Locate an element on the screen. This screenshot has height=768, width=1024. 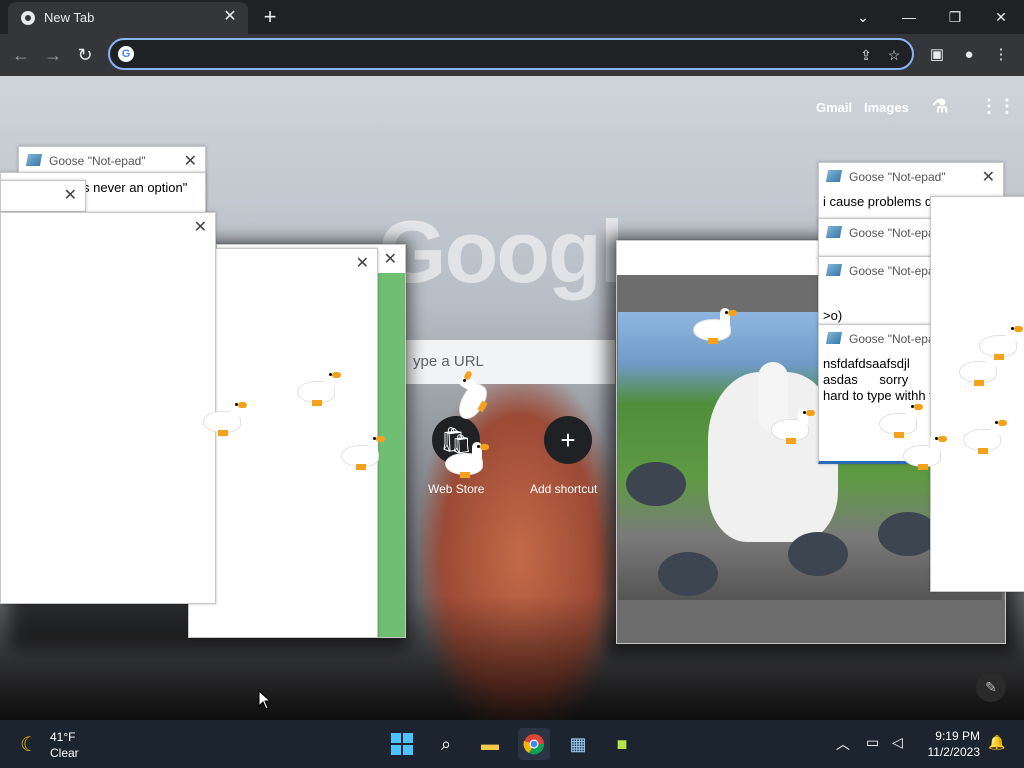
side-panel-icon: ▣ is located at coordinates (937, 55).